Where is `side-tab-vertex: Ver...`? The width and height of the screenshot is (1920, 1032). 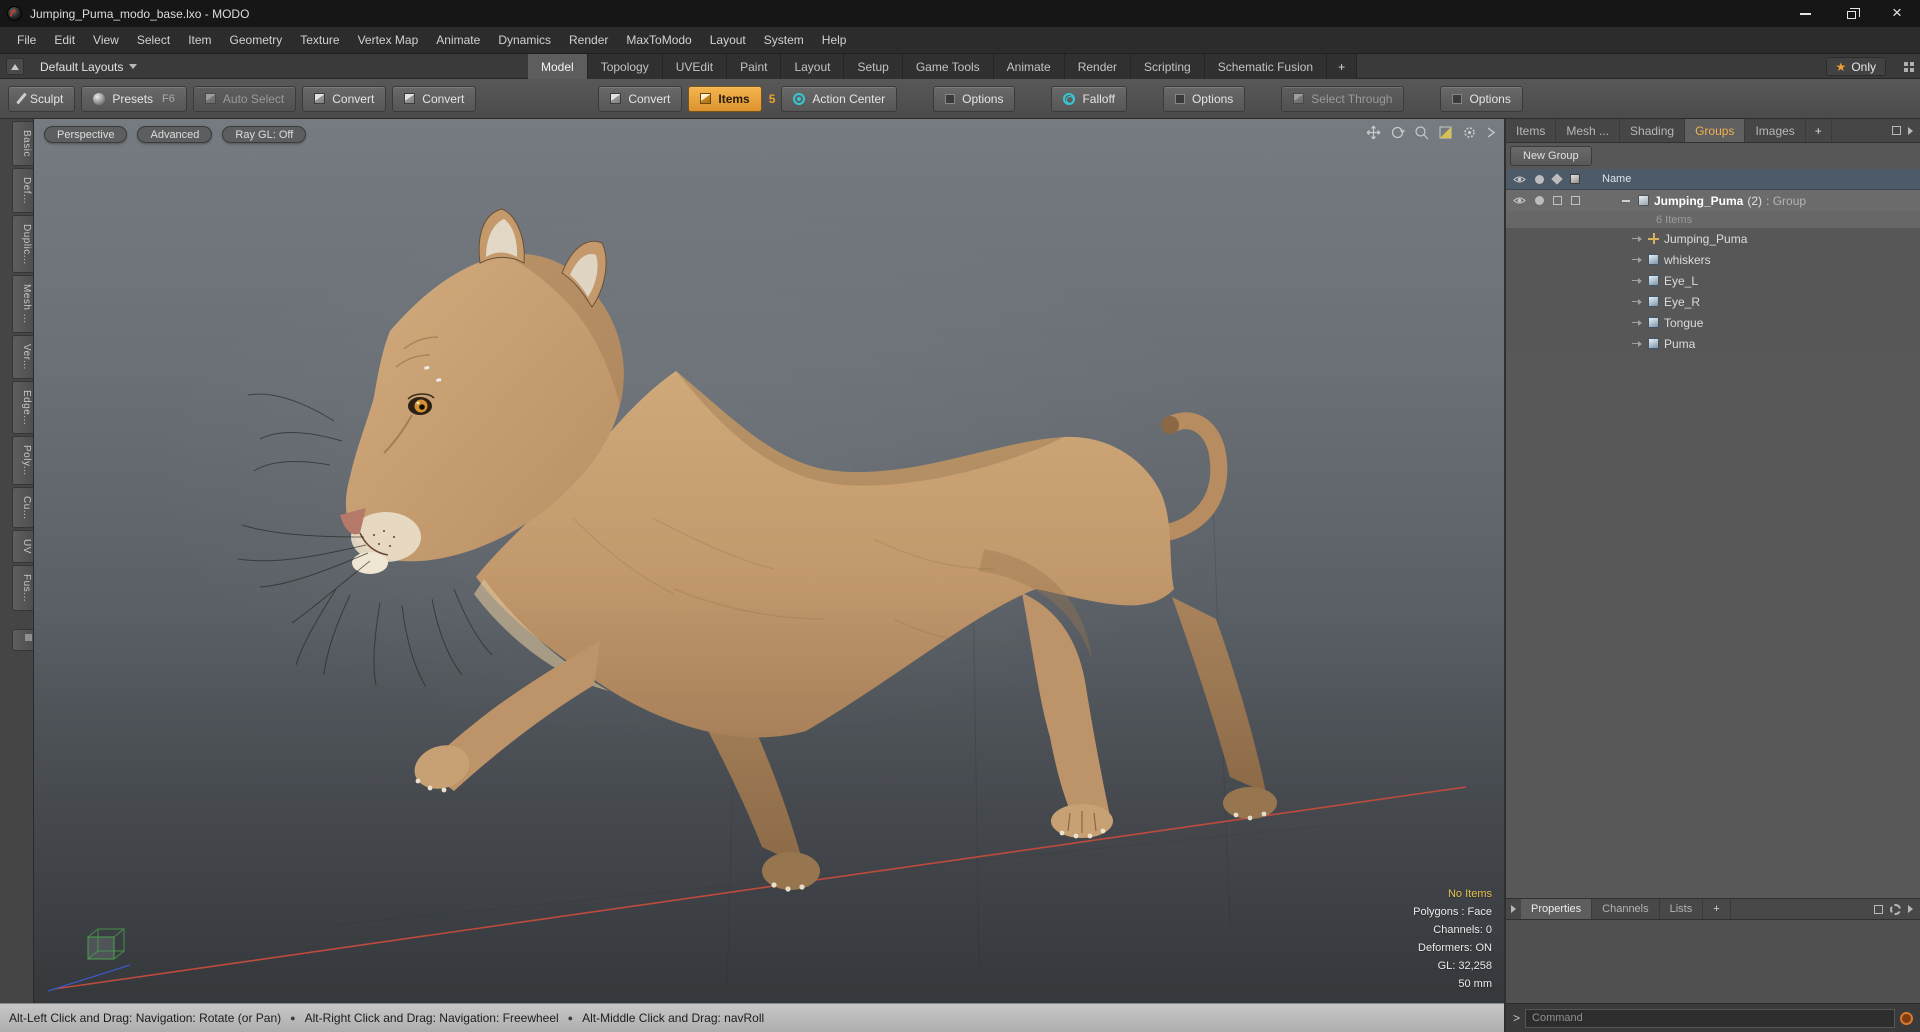 side-tab-vertex: Ver... is located at coordinates (22, 357).